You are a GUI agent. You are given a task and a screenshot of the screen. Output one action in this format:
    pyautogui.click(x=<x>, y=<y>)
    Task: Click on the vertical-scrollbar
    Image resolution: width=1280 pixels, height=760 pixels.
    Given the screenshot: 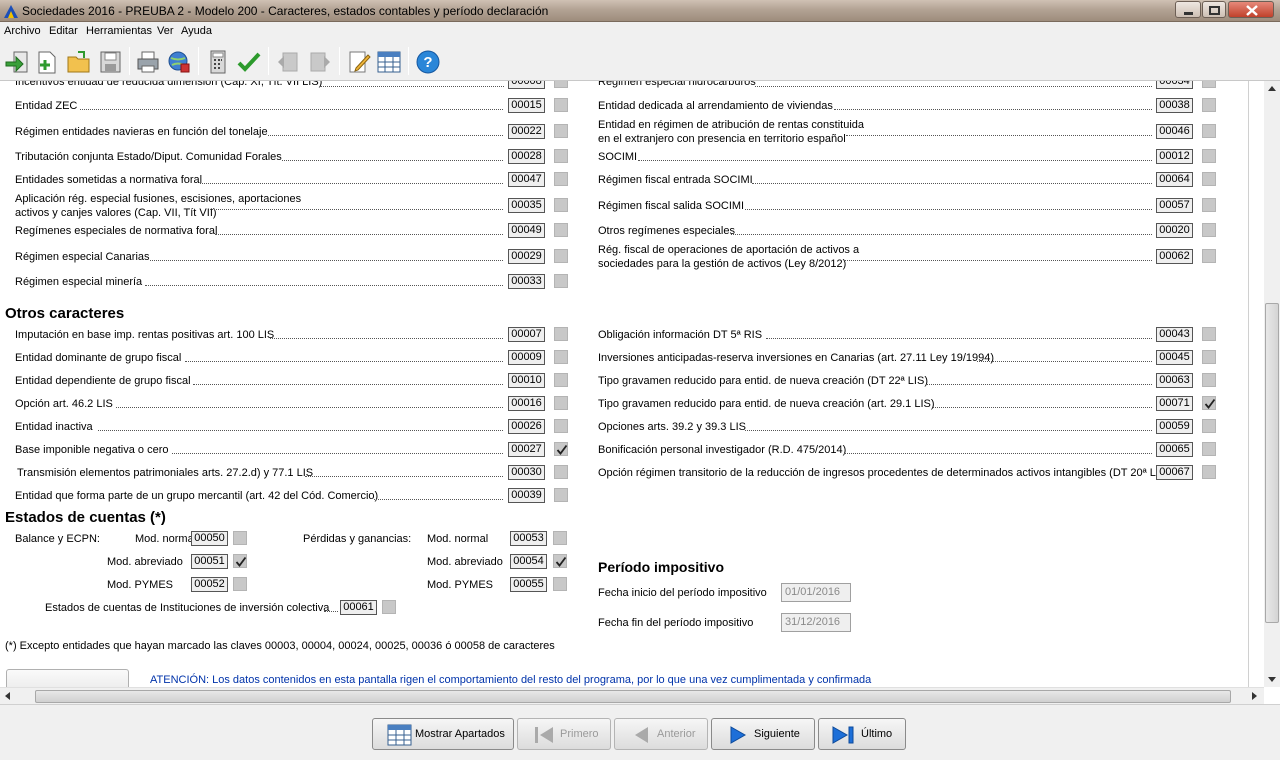 What is the action you would take?
    pyautogui.click(x=1272, y=384)
    